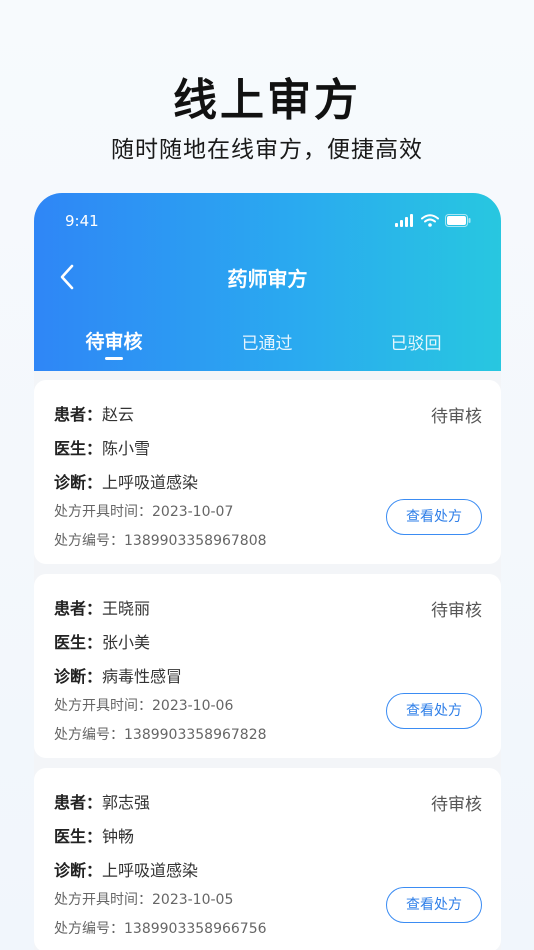 This screenshot has width=534, height=950. I want to click on prescription-number-value: 1389903358966756, so click(195, 929).